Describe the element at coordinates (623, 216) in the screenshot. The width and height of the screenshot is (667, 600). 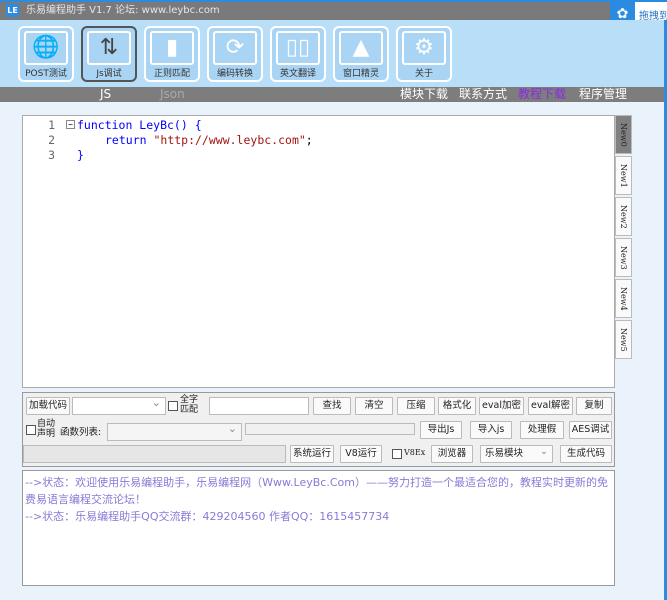
I see `side-tab-new2: New2` at that location.